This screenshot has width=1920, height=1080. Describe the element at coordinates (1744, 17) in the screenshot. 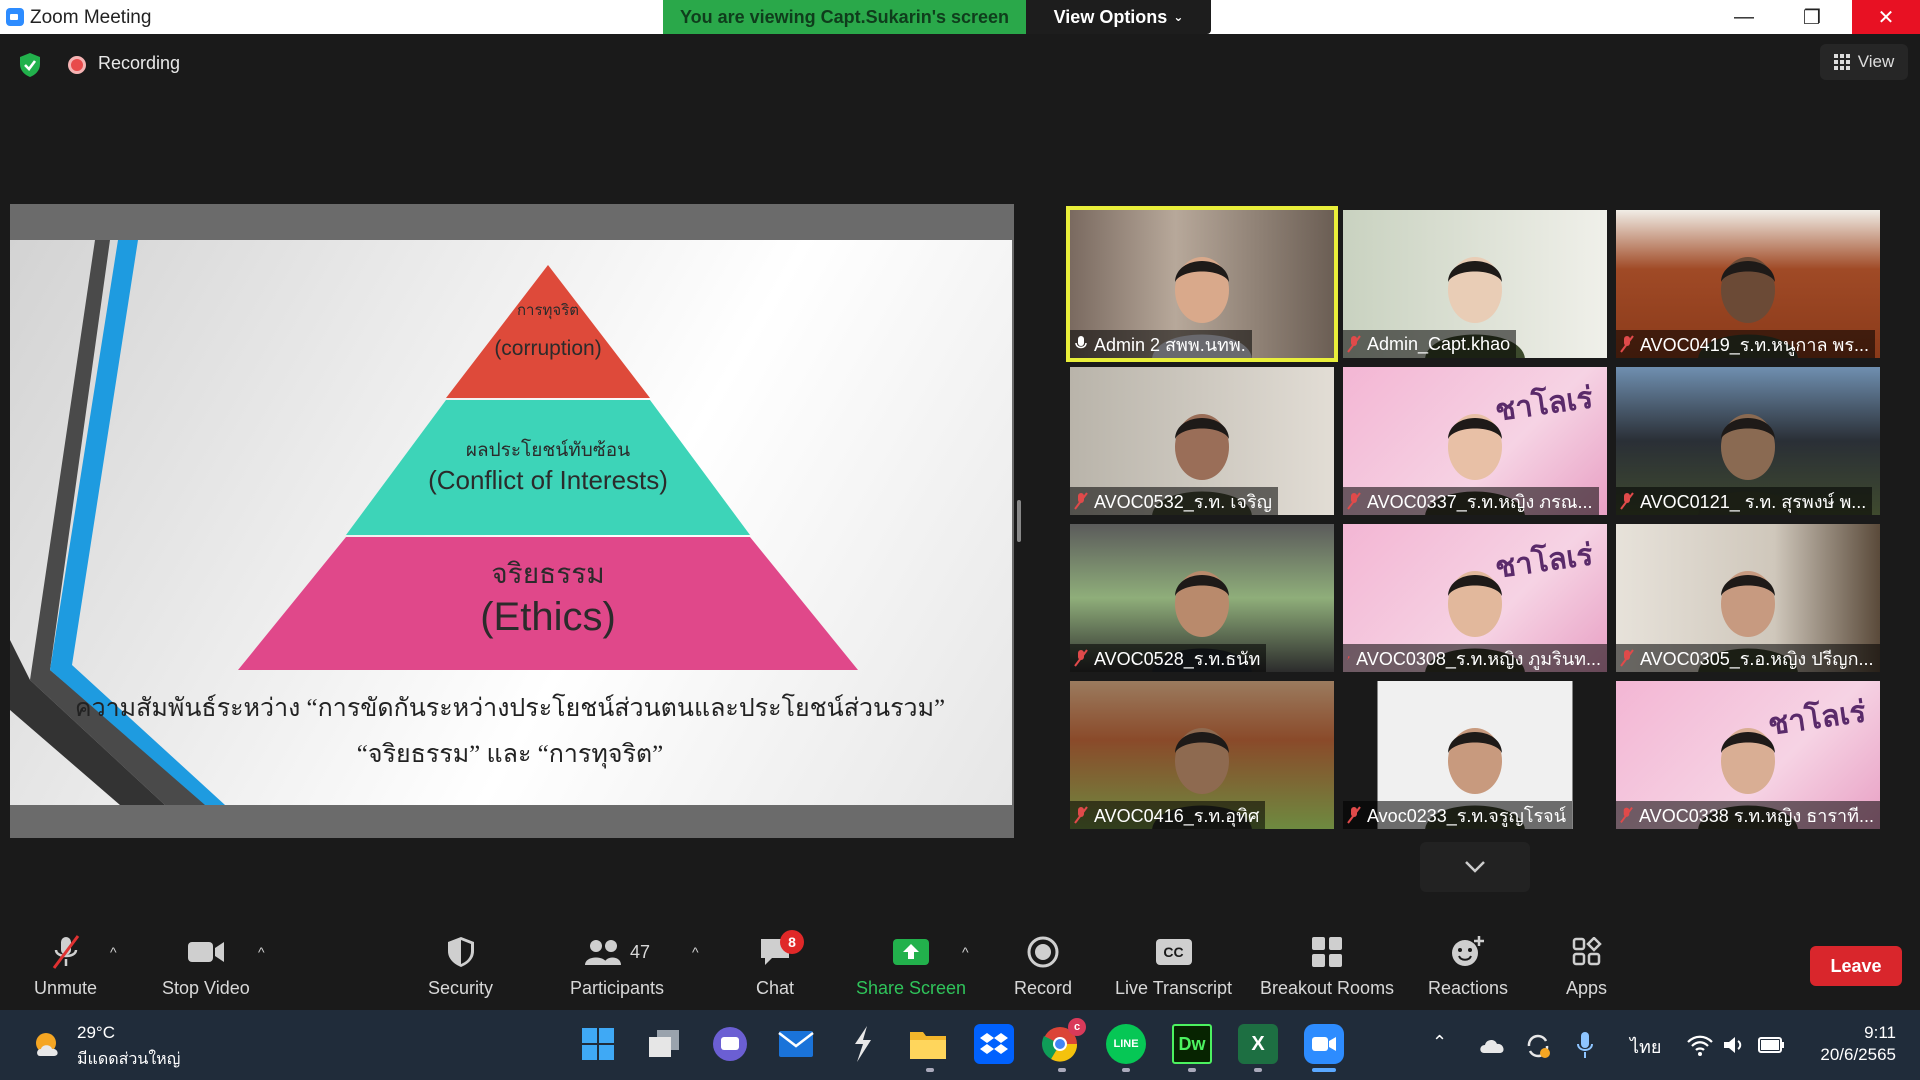

I see `minimize-button: —` at that location.